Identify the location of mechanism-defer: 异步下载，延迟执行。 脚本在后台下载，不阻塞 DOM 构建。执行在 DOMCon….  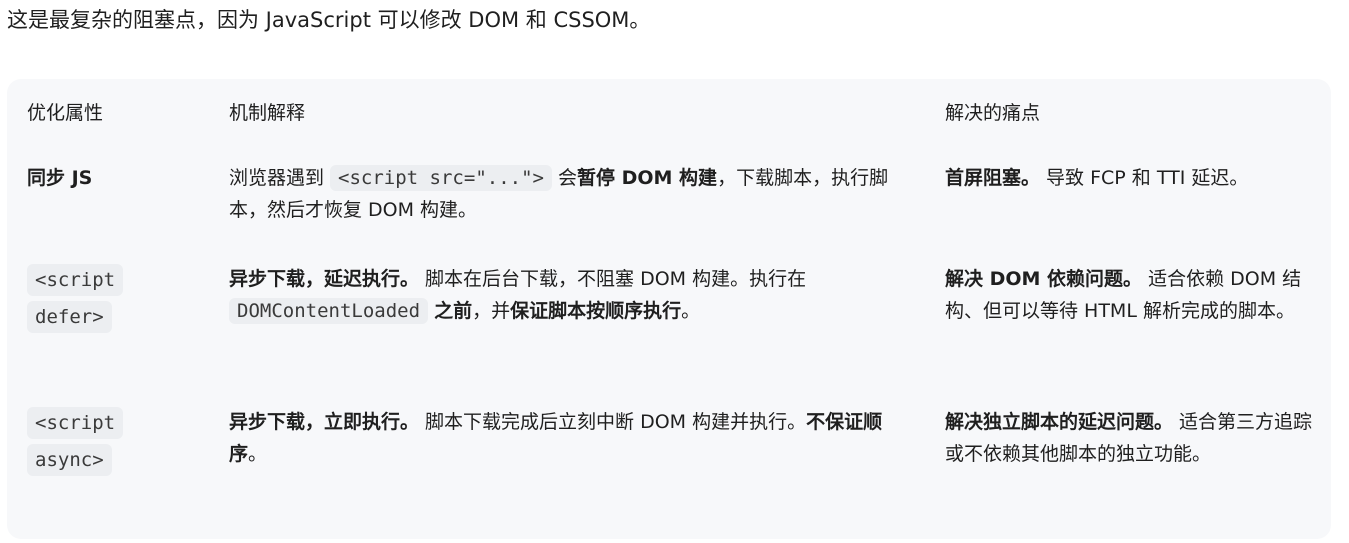
(569, 295).